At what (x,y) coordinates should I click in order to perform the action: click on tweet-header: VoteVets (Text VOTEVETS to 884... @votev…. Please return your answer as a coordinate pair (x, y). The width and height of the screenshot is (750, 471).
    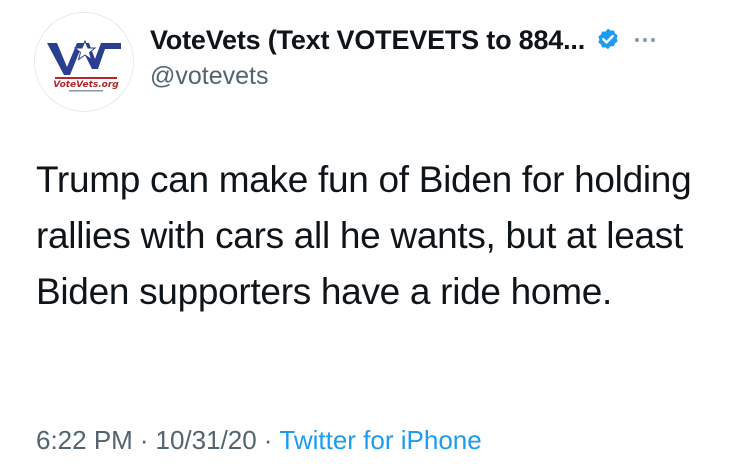
    Looking at the image, I should click on (440, 55).